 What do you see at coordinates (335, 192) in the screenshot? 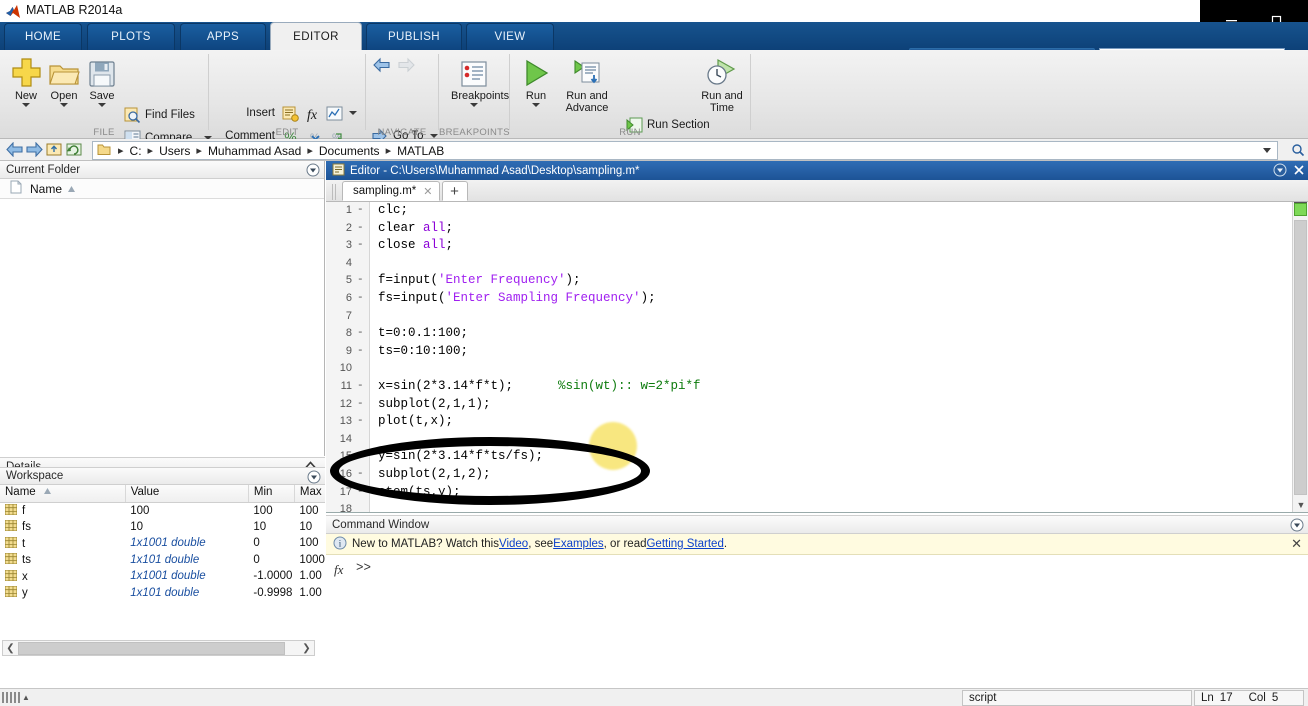
I see `tab-strip-grip` at bounding box center [335, 192].